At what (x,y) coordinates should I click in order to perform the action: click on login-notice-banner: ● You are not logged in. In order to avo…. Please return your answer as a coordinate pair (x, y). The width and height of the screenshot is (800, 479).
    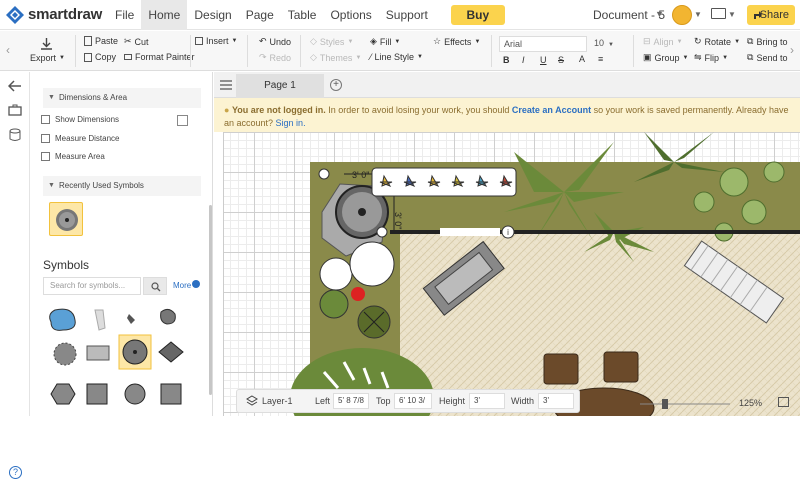
    Looking at the image, I should click on (507, 115).